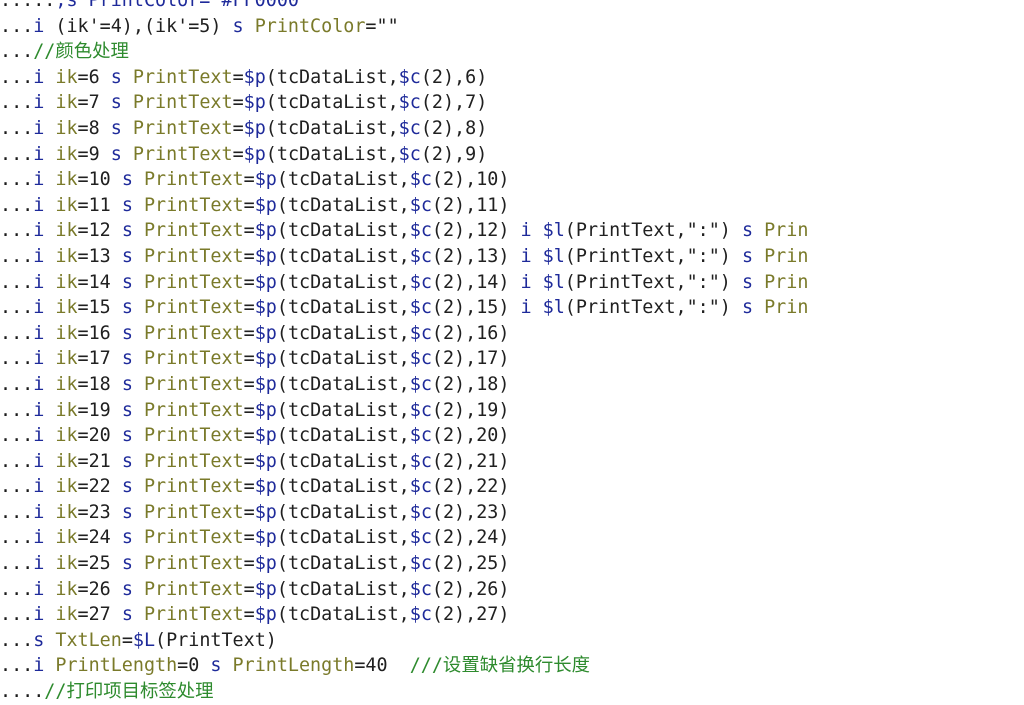  I want to click on code-line: ...s TxtLen=$L(PrintText), so click(512, 641).